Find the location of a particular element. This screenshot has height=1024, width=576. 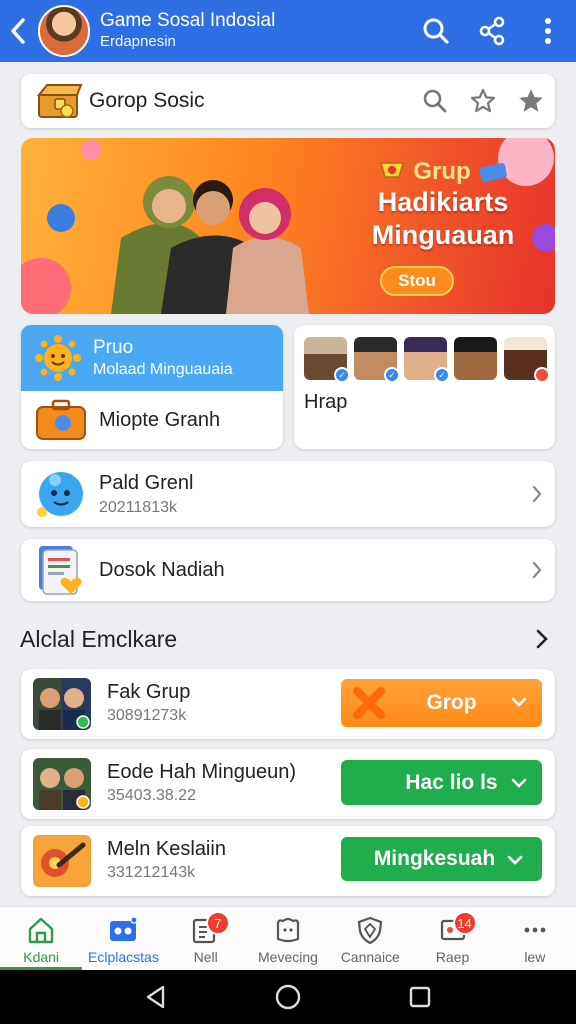

system-navigation-bar is located at coordinates (288, 997).